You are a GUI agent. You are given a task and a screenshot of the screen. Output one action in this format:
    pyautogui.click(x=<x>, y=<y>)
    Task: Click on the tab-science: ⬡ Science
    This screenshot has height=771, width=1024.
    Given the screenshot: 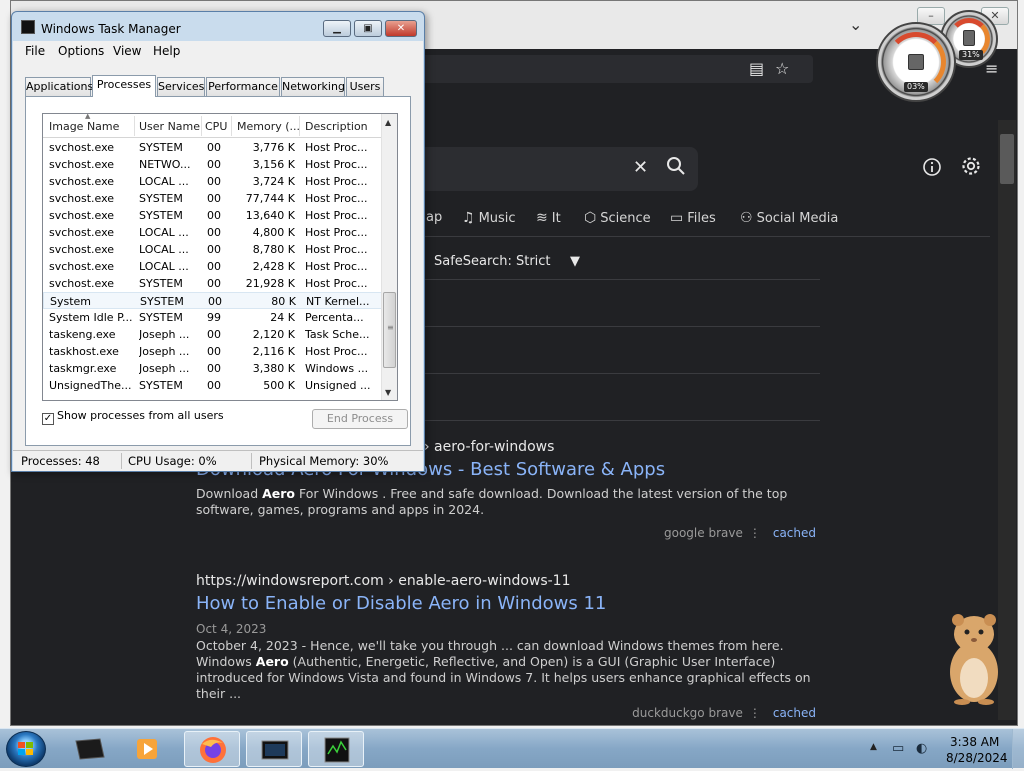 What is the action you would take?
    pyautogui.click(x=617, y=218)
    